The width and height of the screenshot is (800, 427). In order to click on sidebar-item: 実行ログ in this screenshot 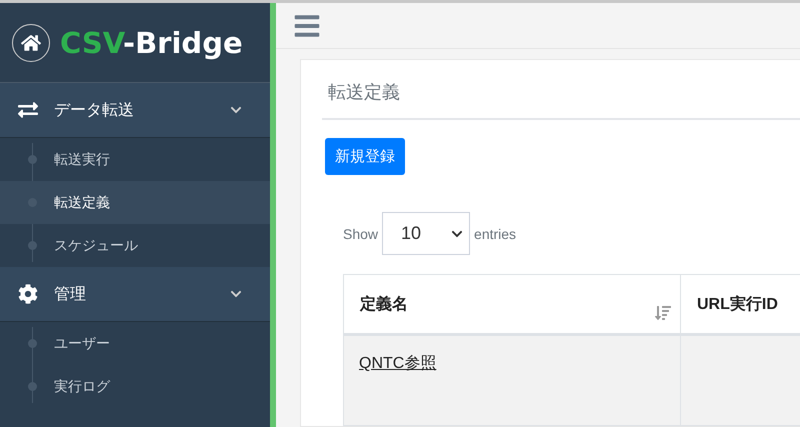, I will do `click(135, 386)`.